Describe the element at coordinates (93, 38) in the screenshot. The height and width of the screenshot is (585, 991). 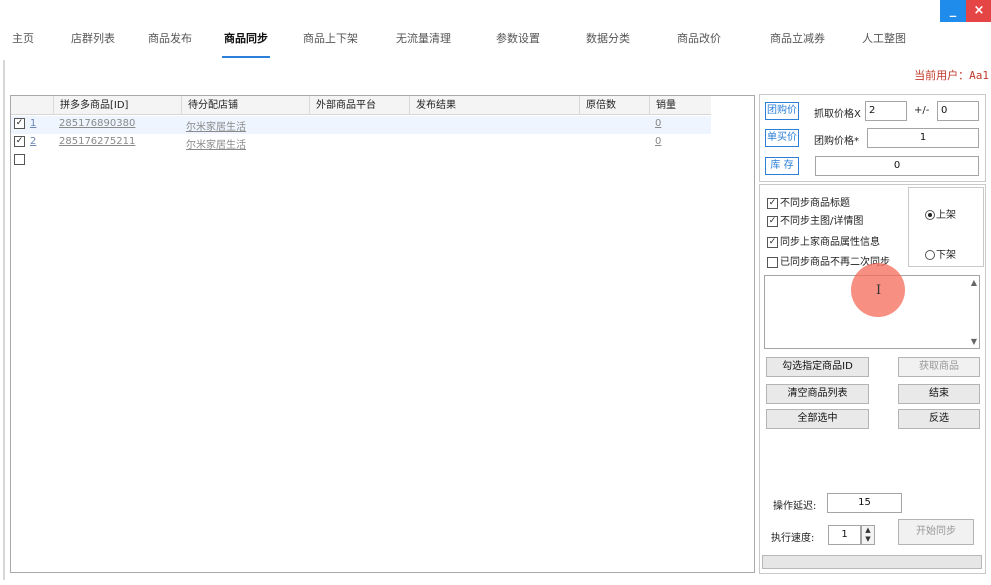
I see `tab-shop-list: 店群列表` at that location.